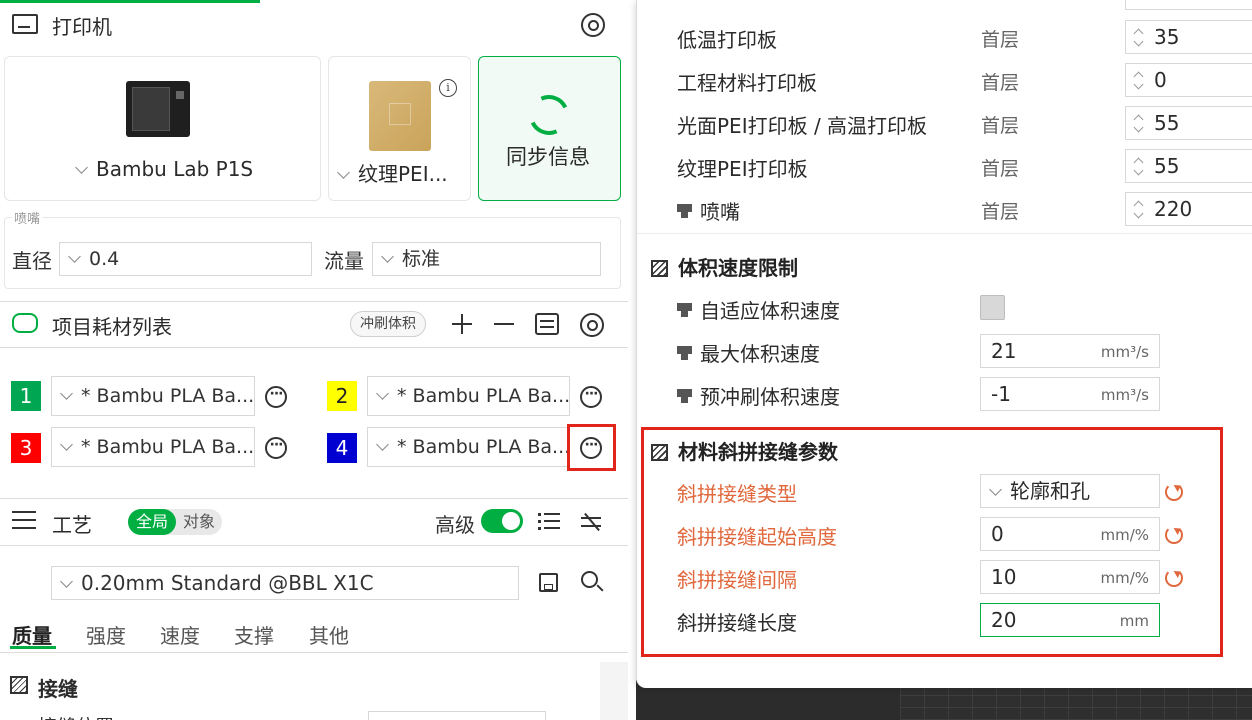  What do you see at coordinates (548, 582) in the screenshot?
I see `save-preset-icon` at bounding box center [548, 582].